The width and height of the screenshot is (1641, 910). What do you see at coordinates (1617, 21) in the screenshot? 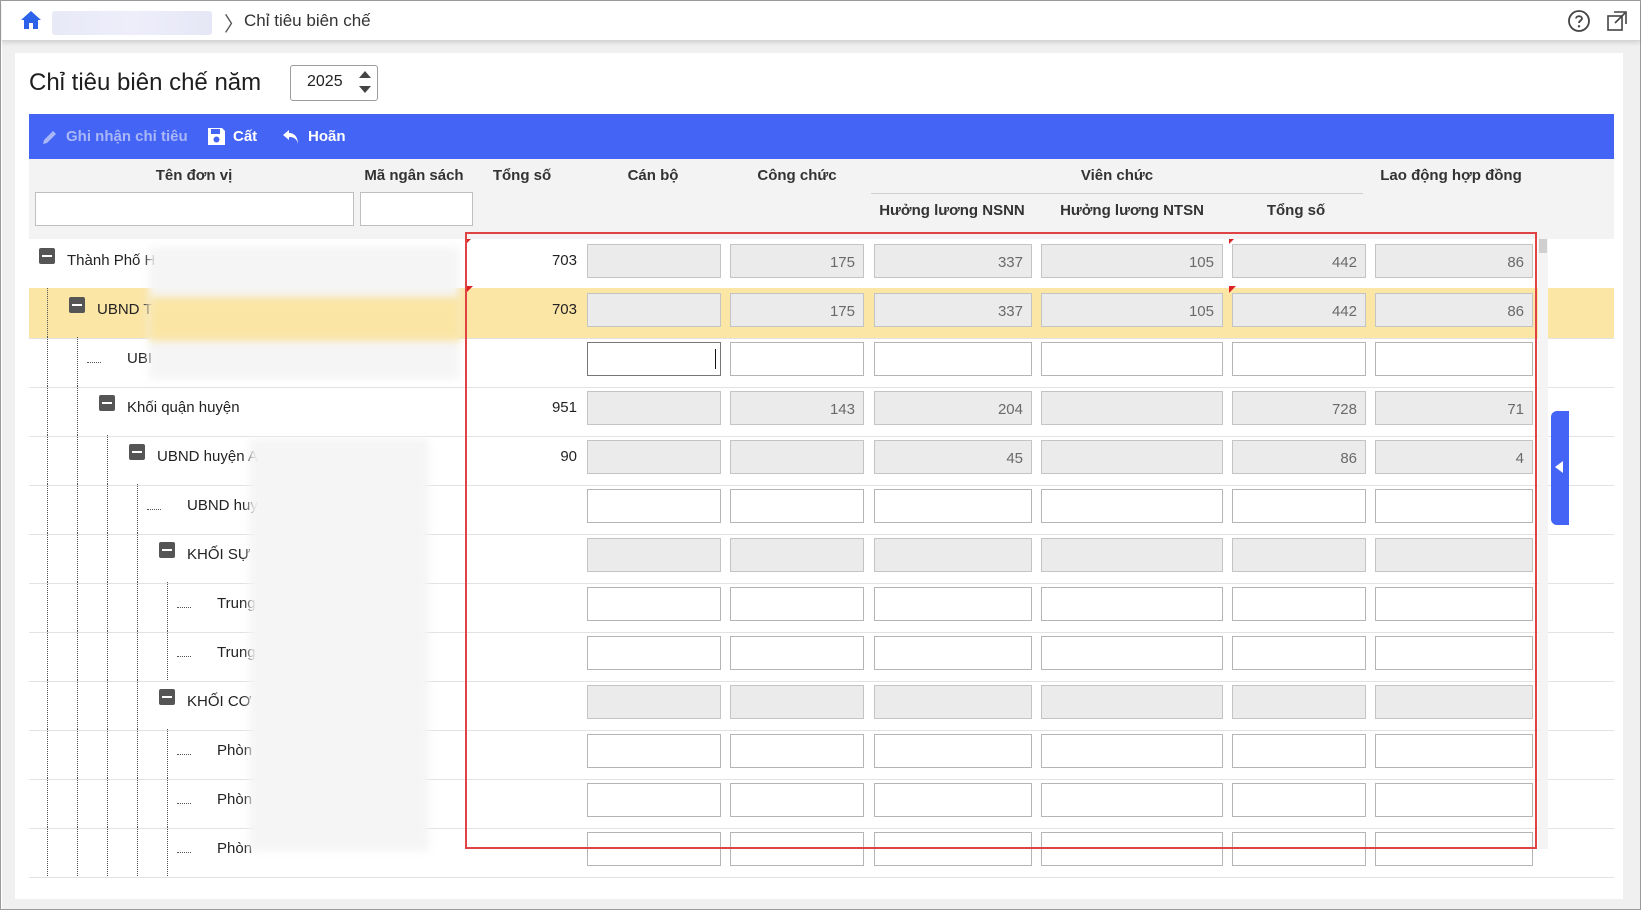
I see `popout-icon` at bounding box center [1617, 21].